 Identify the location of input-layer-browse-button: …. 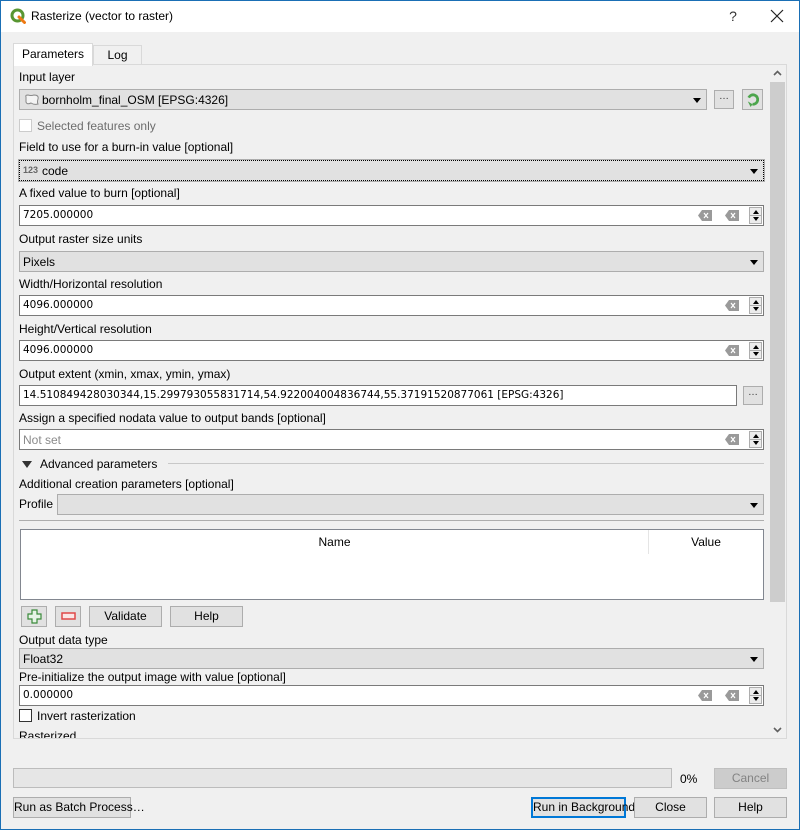
(724, 99).